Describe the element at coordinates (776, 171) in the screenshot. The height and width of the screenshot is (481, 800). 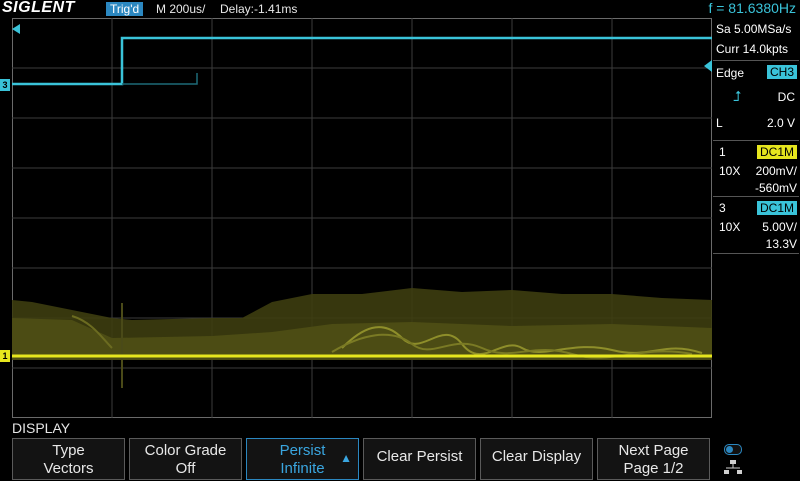
I see `ch1-scale: 200mV/` at that location.